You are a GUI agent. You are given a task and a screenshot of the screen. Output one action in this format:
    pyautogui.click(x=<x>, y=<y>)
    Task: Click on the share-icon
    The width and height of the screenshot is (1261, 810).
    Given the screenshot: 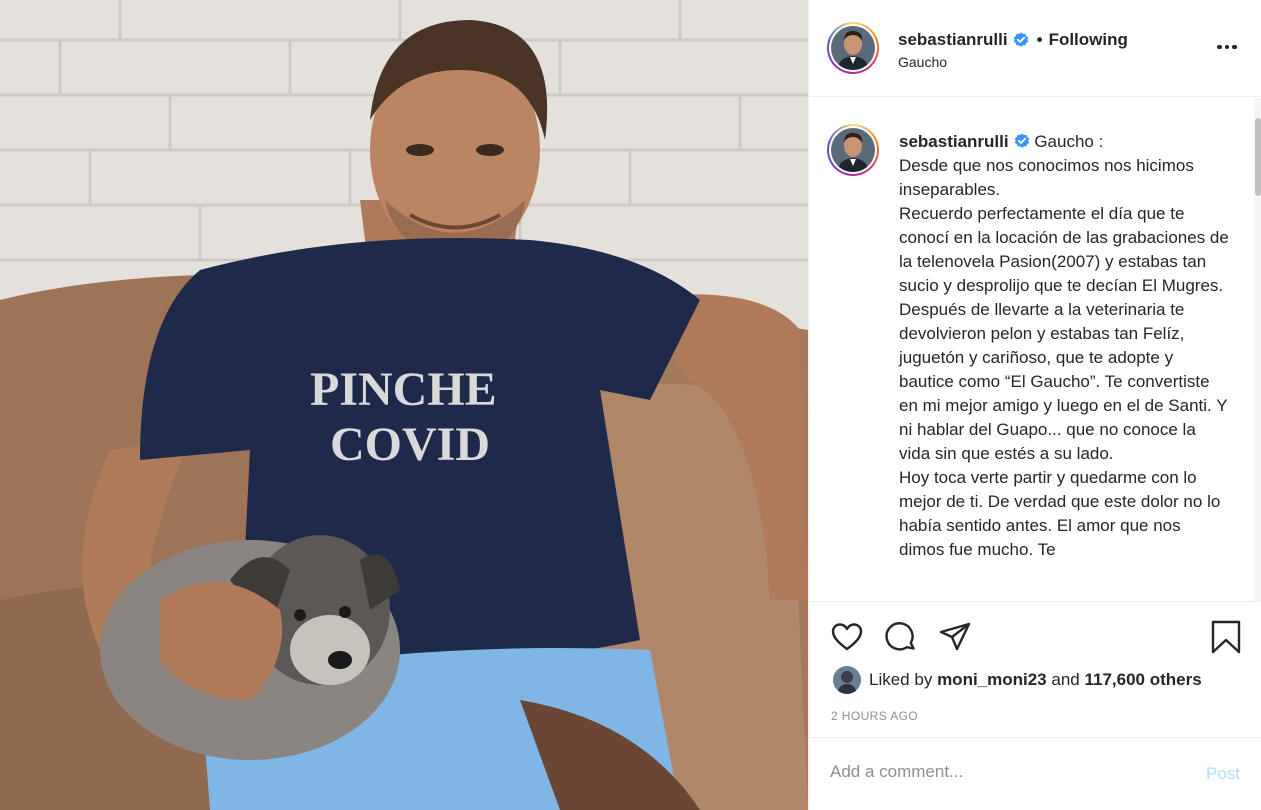 What is the action you would take?
    pyautogui.click(x=955, y=637)
    